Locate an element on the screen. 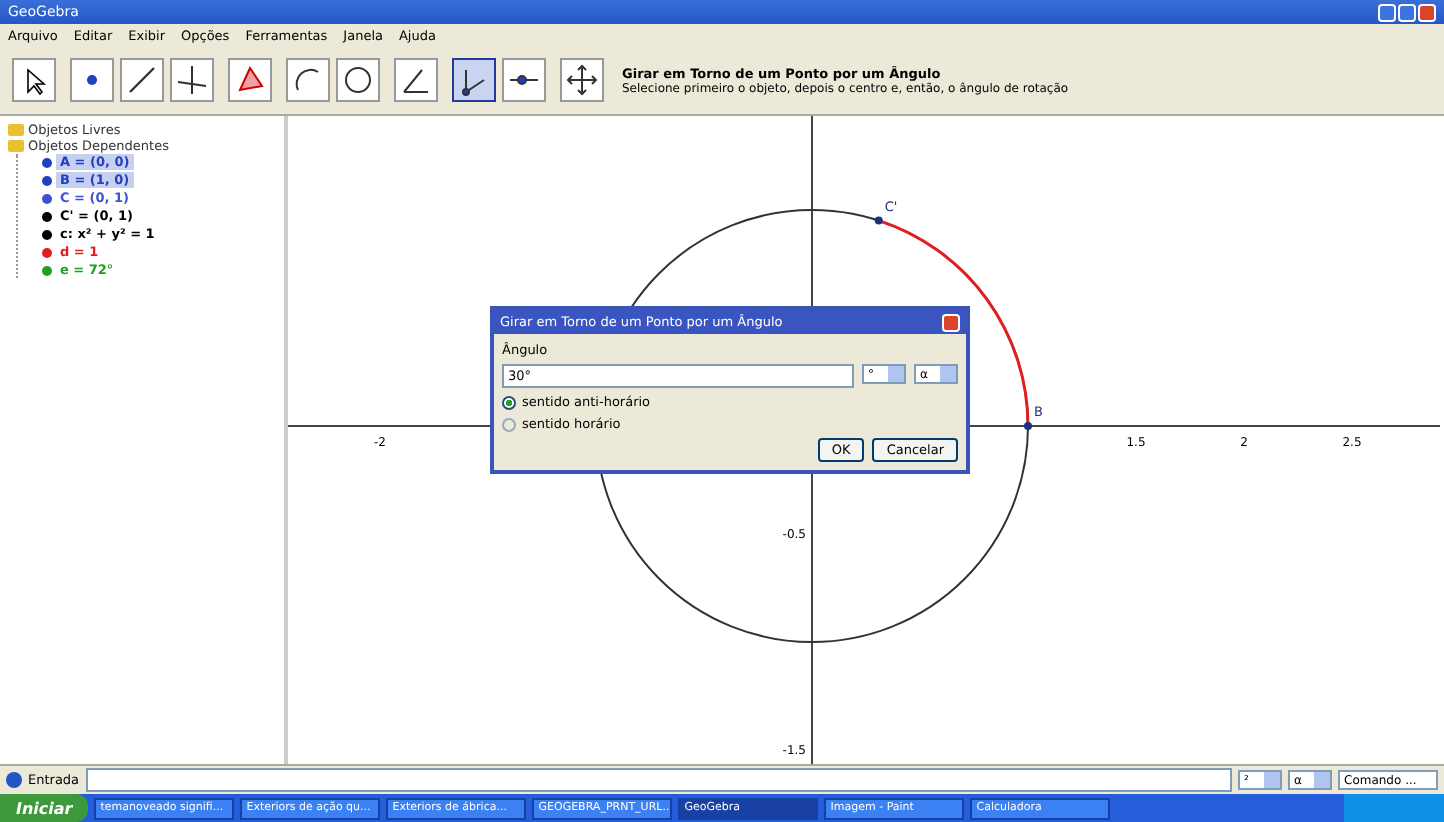 The image size is (1444, 822). perpendicular-icon is located at coordinates (192, 80).